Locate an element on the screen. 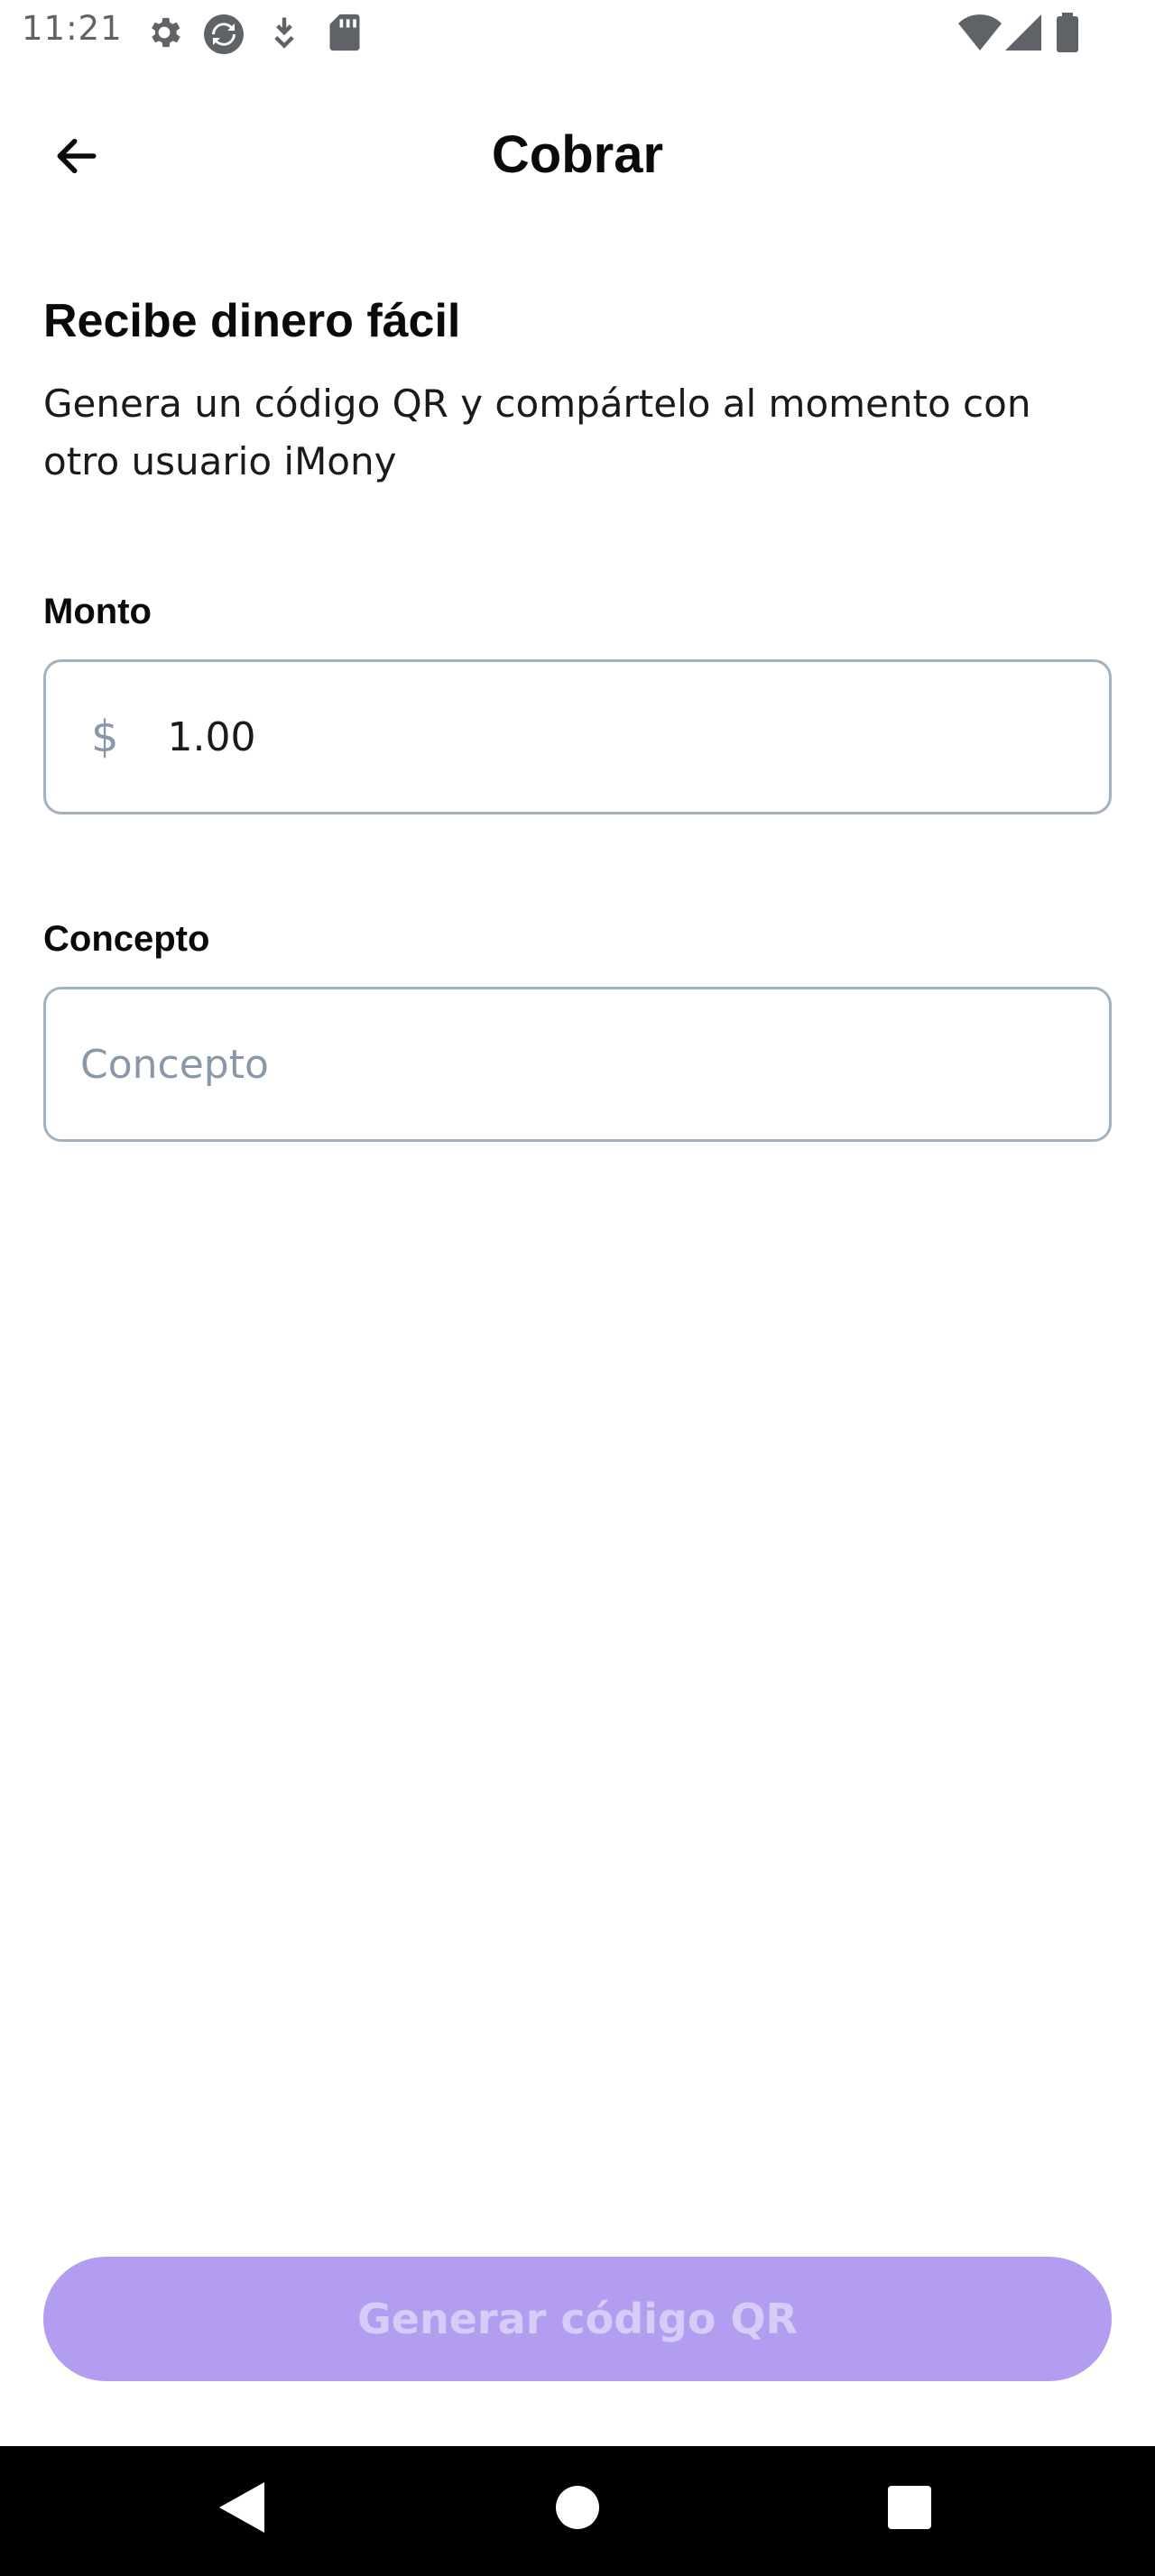  section-heading: Recibe dinero fácil is located at coordinates (252, 321).